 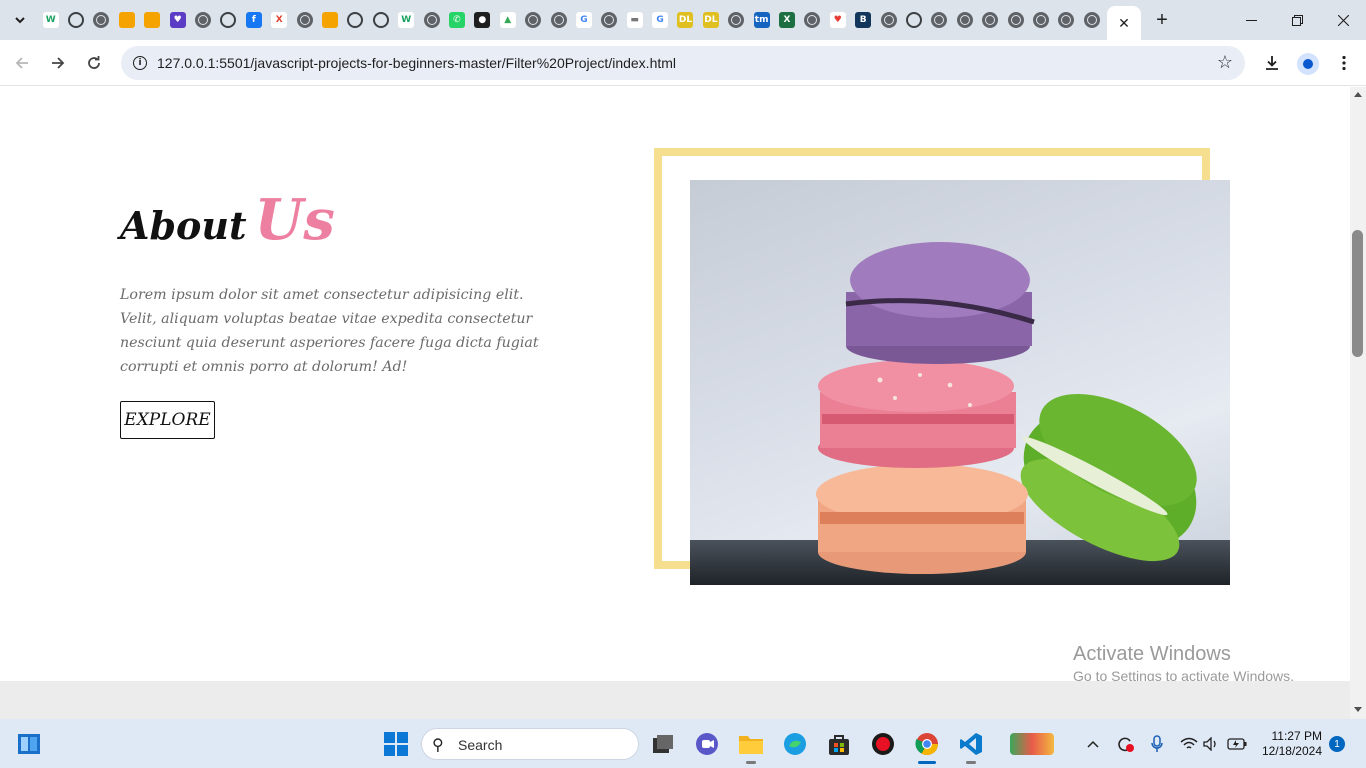 What do you see at coordinates (1237, 743) in the screenshot?
I see `battery-button` at bounding box center [1237, 743].